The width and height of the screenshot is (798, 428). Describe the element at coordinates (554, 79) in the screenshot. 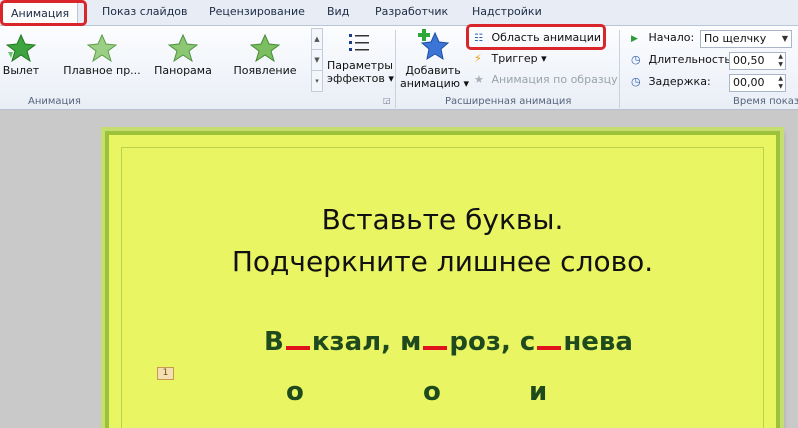

I see `animation-painter-label: Анимация по образцу` at that location.